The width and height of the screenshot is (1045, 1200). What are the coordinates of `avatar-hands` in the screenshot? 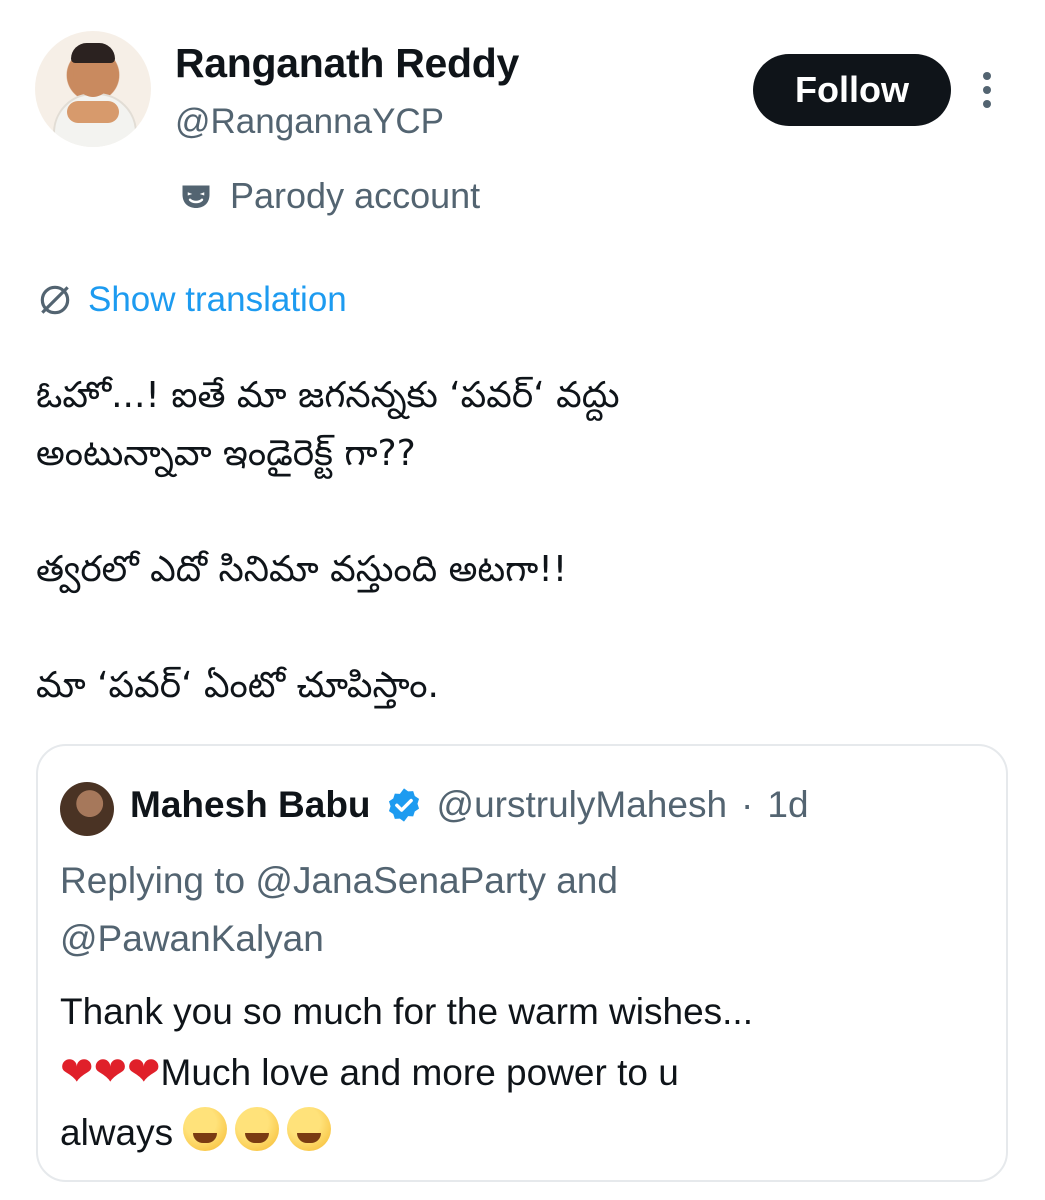 It's located at (93, 112).